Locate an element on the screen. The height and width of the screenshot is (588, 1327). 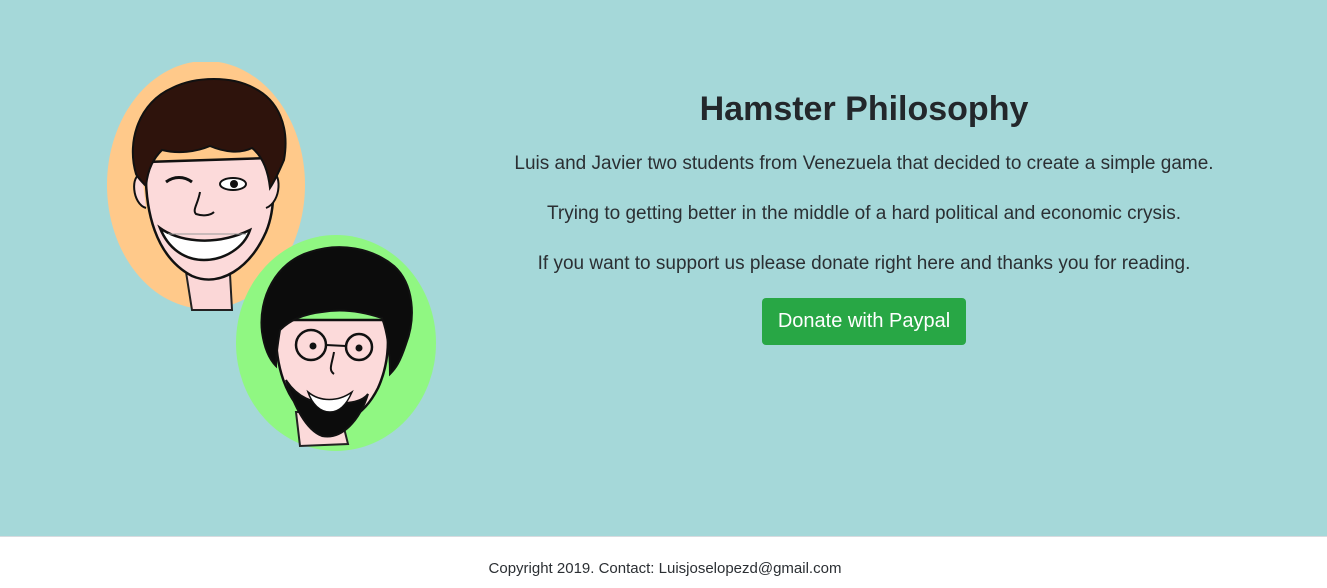
donate-paypal-button: Donate with Paypal is located at coordinates (864, 321).